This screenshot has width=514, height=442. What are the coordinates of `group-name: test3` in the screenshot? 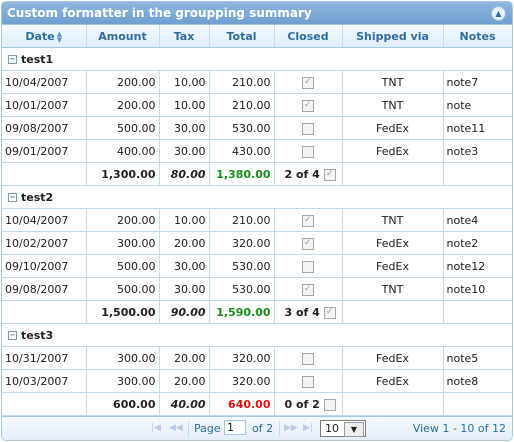 It's located at (37, 335).